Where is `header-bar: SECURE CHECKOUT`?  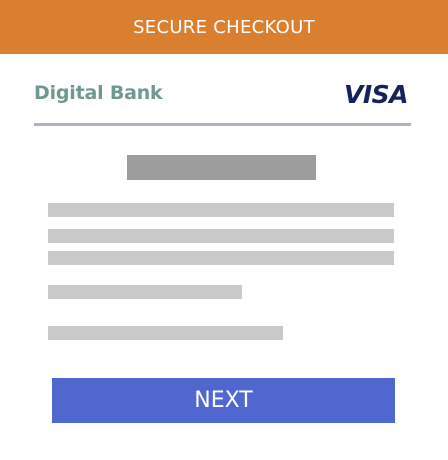 header-bar: SECURE CHECKOUT is located at coordinates (224, 27).